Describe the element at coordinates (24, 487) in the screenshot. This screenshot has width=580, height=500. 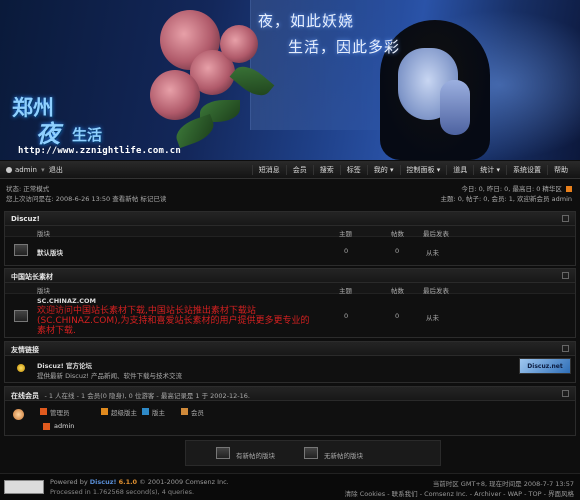
I see `powered-badge-logo` at that location.